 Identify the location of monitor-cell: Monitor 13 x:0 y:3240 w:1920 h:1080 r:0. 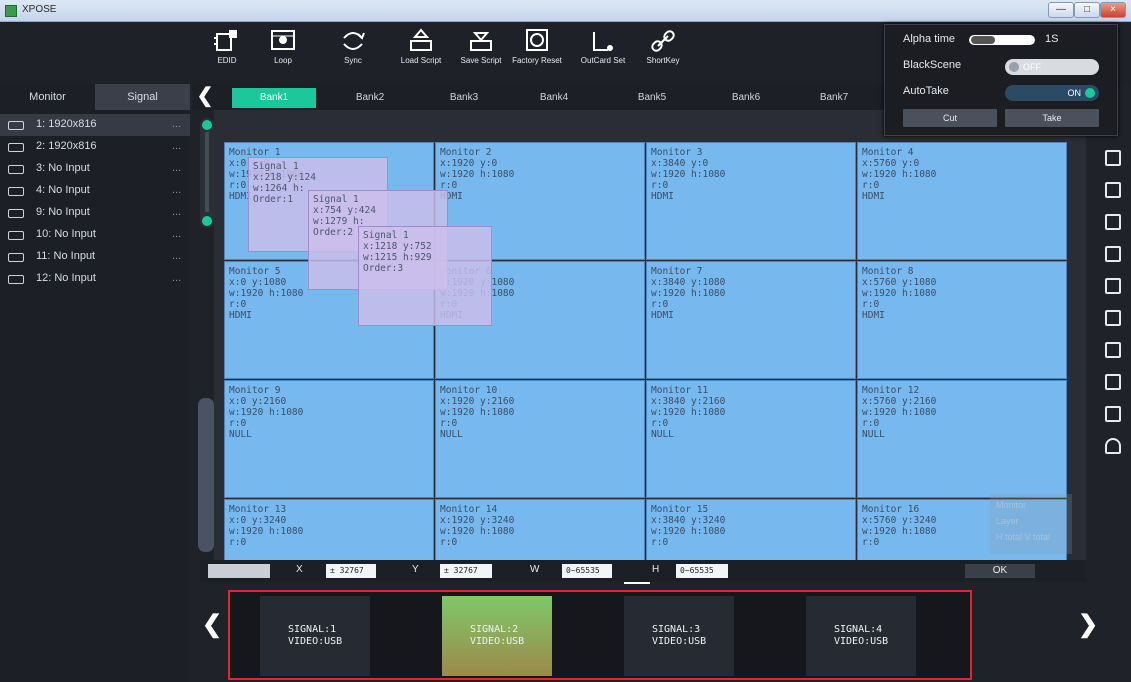
(329, 530).